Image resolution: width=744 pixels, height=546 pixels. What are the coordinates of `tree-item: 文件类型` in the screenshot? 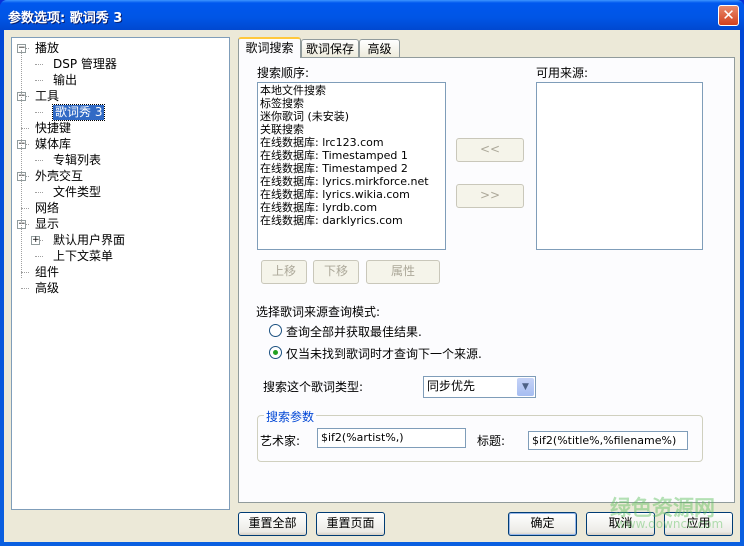 It's located at (77, 192).